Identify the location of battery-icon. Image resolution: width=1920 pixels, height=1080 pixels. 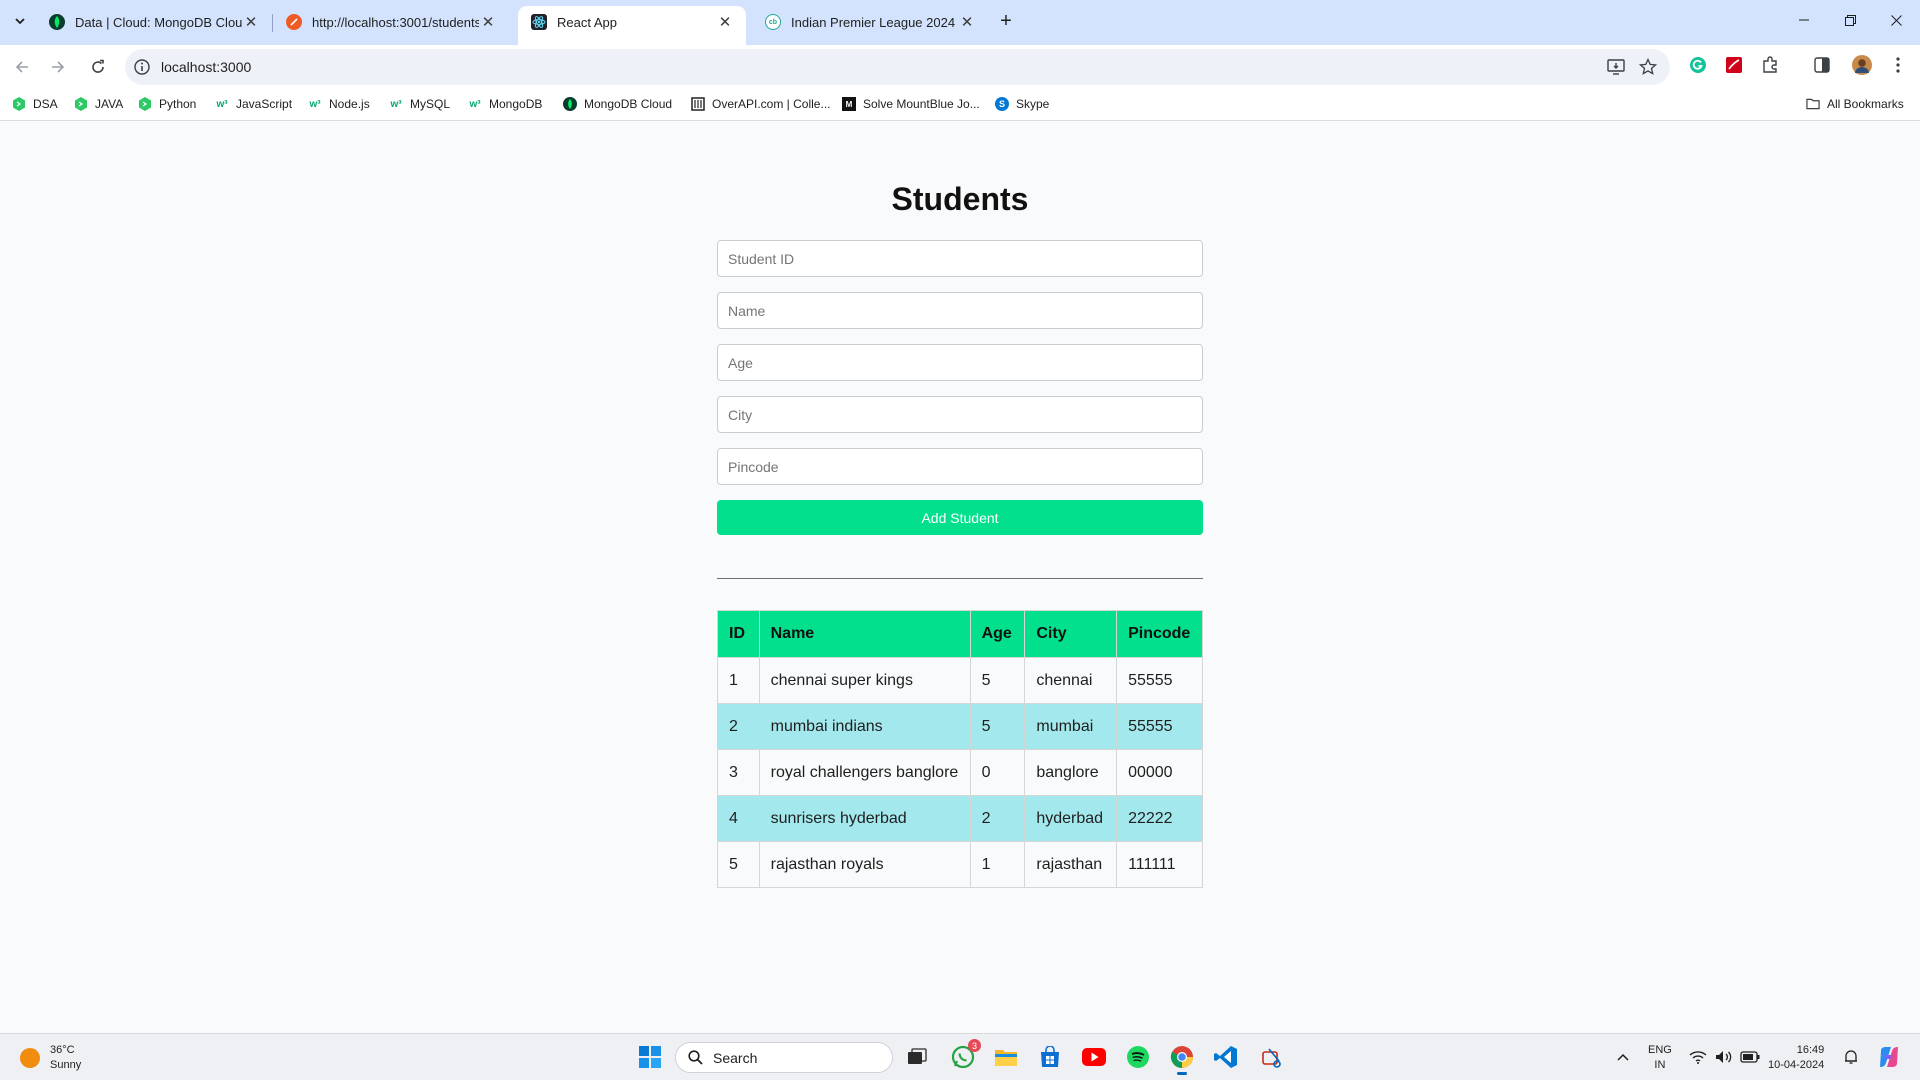
(1750, 1057).